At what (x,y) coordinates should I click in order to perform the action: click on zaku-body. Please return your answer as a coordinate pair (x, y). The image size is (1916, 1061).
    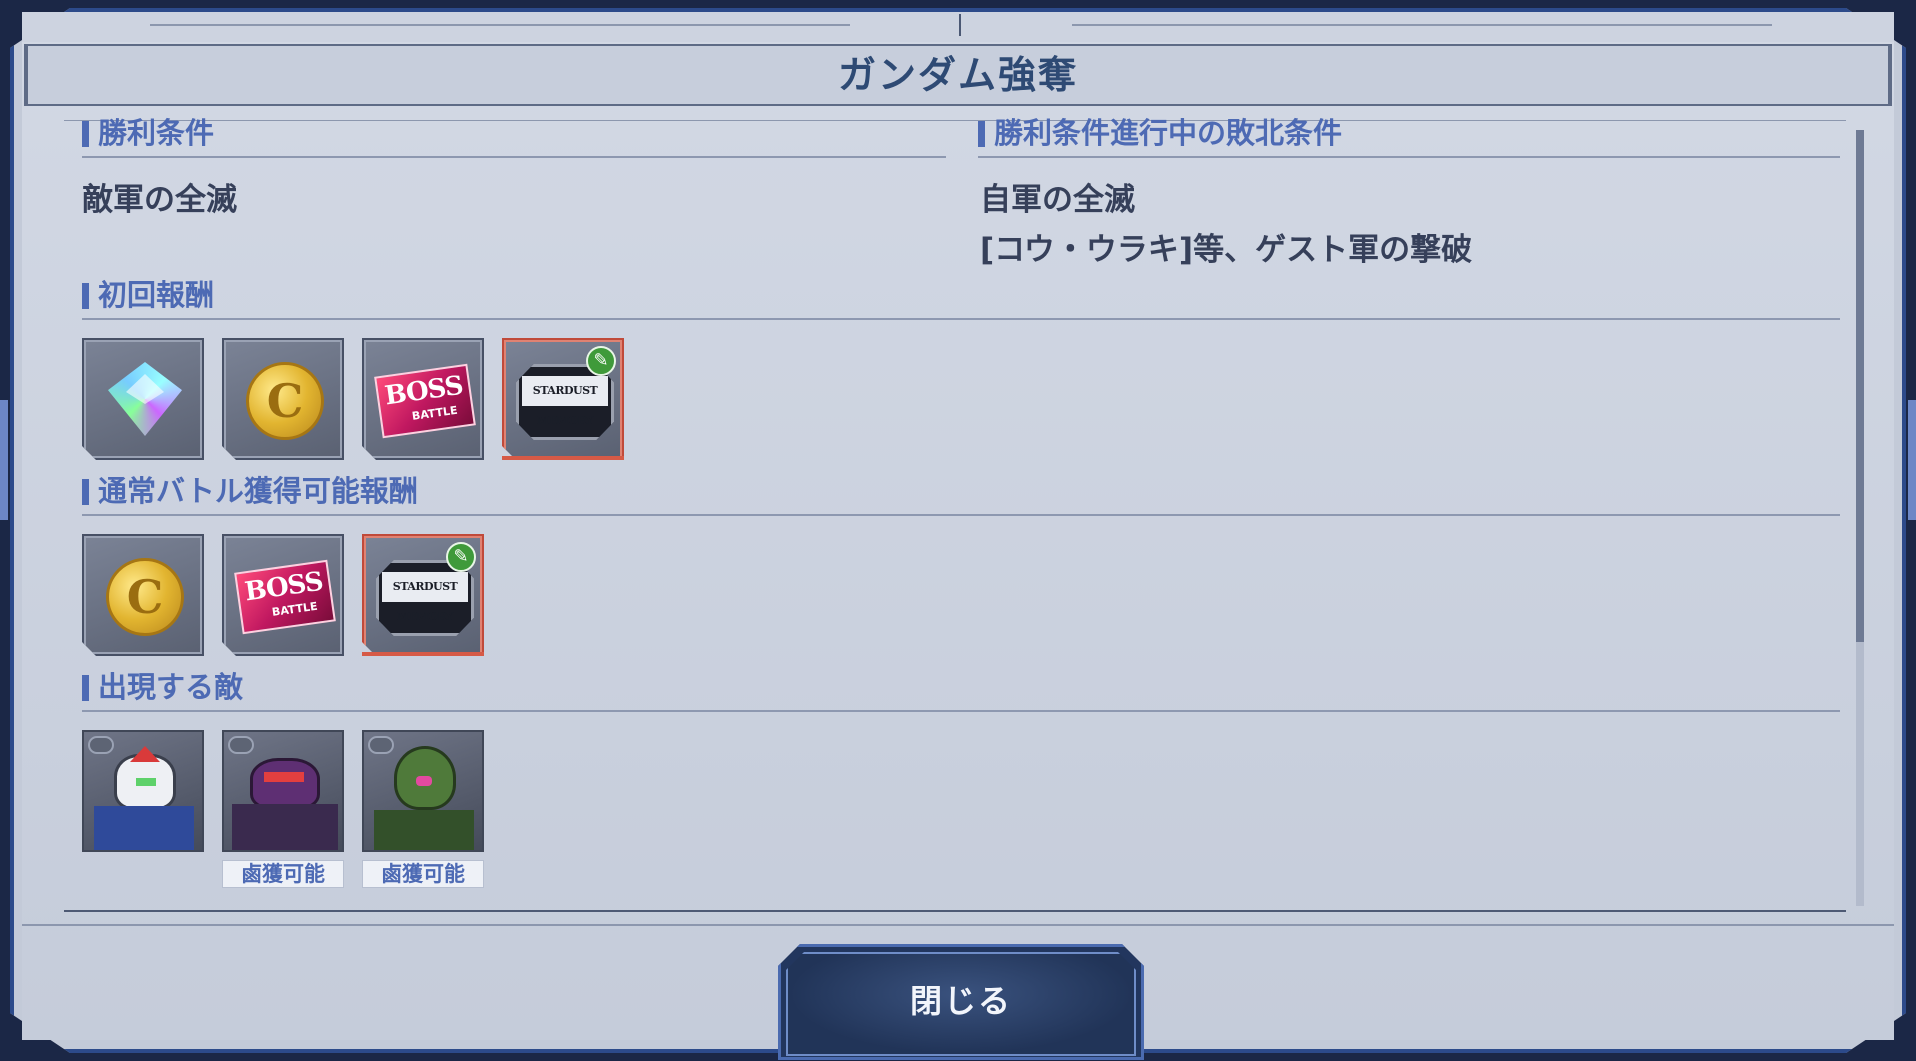
    Looking at the image, I should click on (424, 830).